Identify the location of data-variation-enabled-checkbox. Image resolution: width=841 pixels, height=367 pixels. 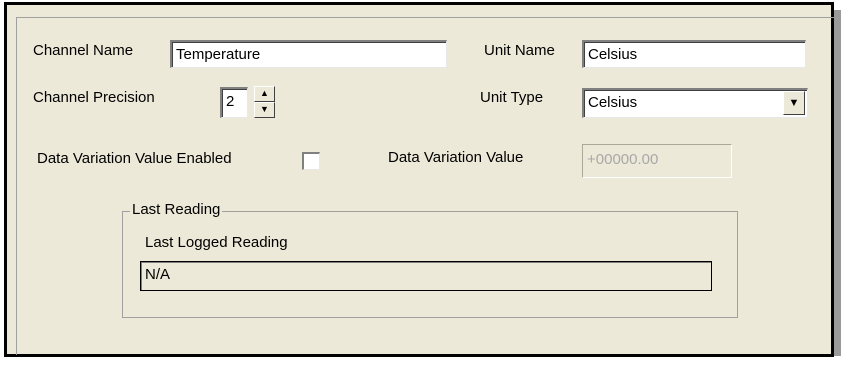
(311, 161).